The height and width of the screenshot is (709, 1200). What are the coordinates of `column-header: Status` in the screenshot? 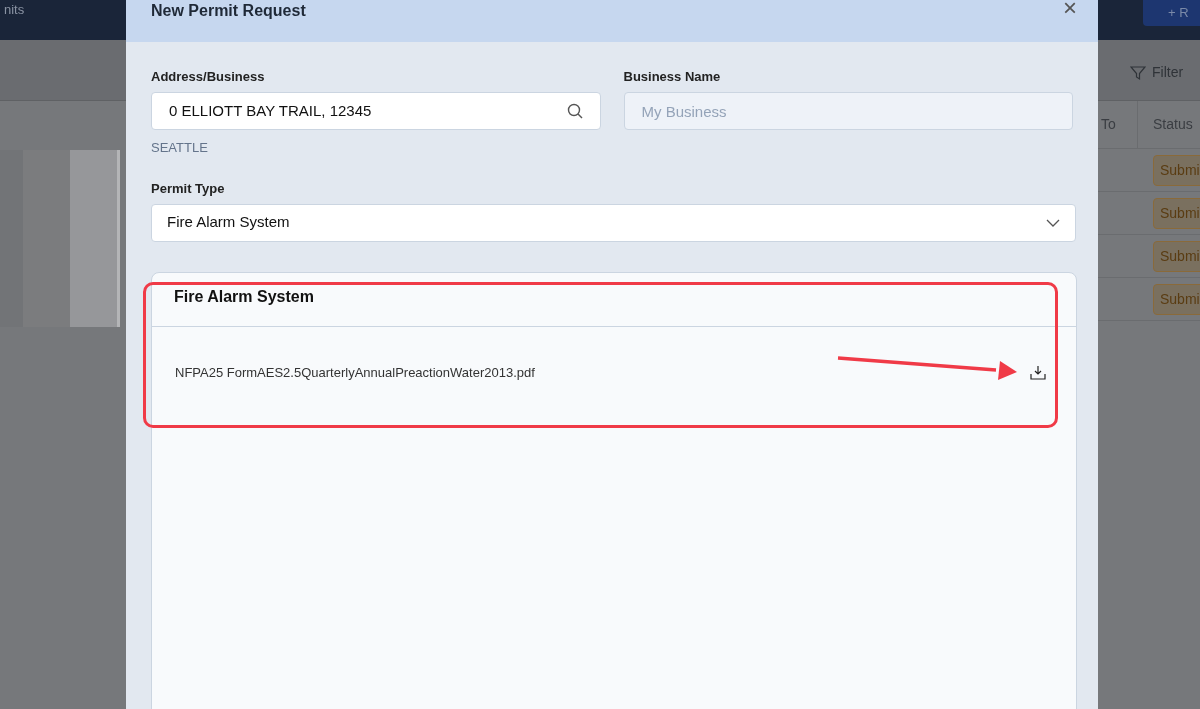 It's located at (1173, 124).